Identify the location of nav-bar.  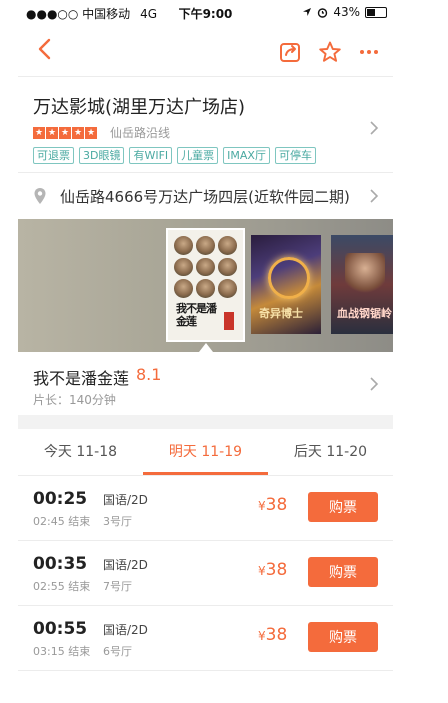
(205, 50).